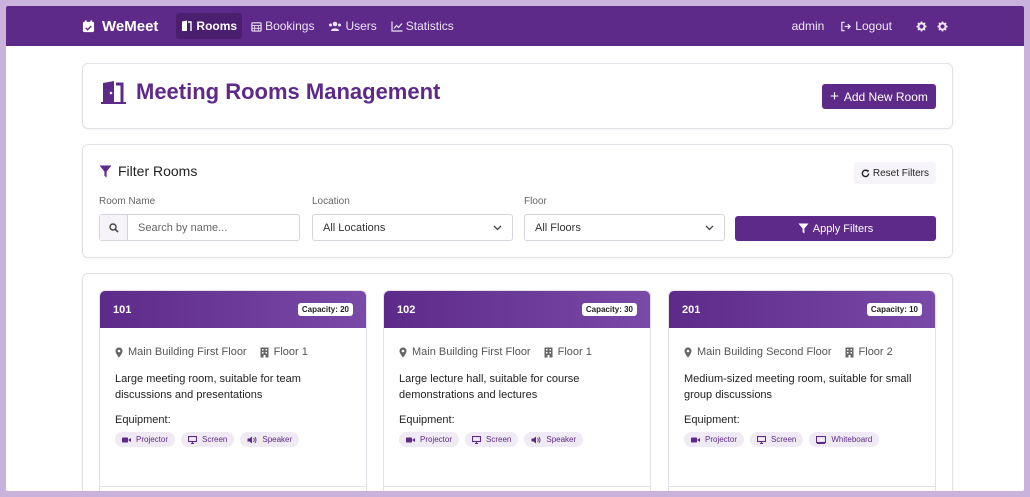  What do you see at coordinates (558, 227) in the screenshot?
I see `floor-select-value: All Floors` at bounding box center [558, 227].